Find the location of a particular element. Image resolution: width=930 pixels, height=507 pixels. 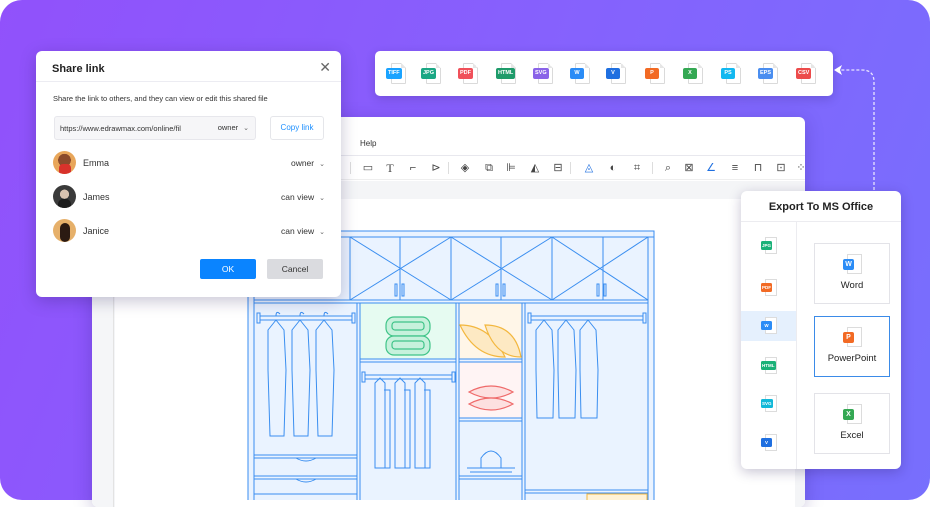

powerpoint-icon: P is located at coordinates (853, 337).